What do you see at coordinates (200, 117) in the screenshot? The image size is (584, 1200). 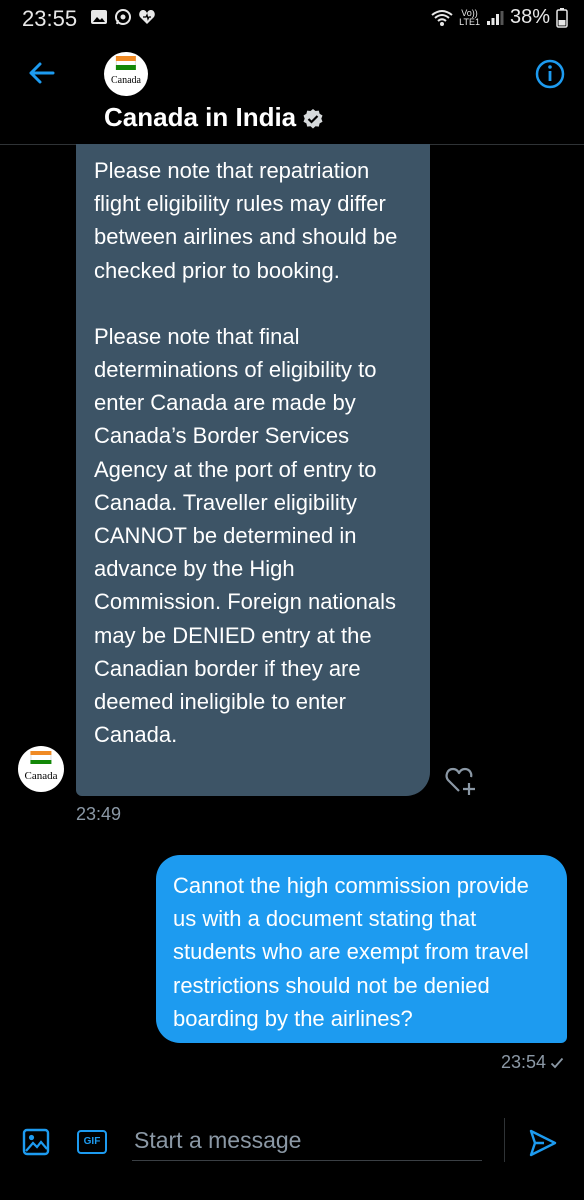 I see `account-name: Canada in India` at bounding box center [200, 117].